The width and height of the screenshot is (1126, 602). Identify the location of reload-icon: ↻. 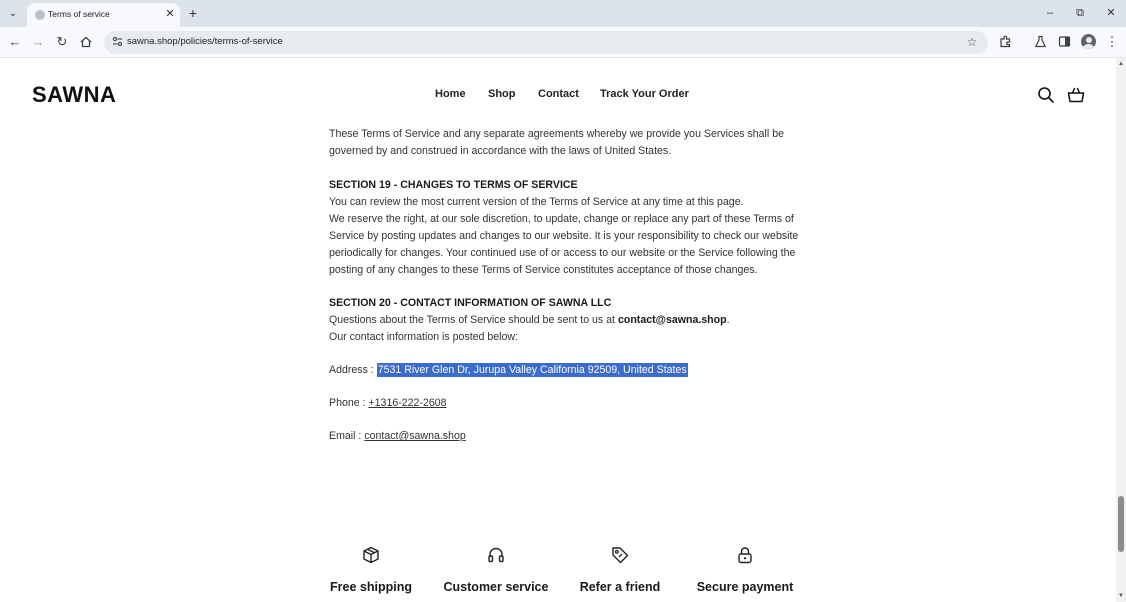
(62, 42).